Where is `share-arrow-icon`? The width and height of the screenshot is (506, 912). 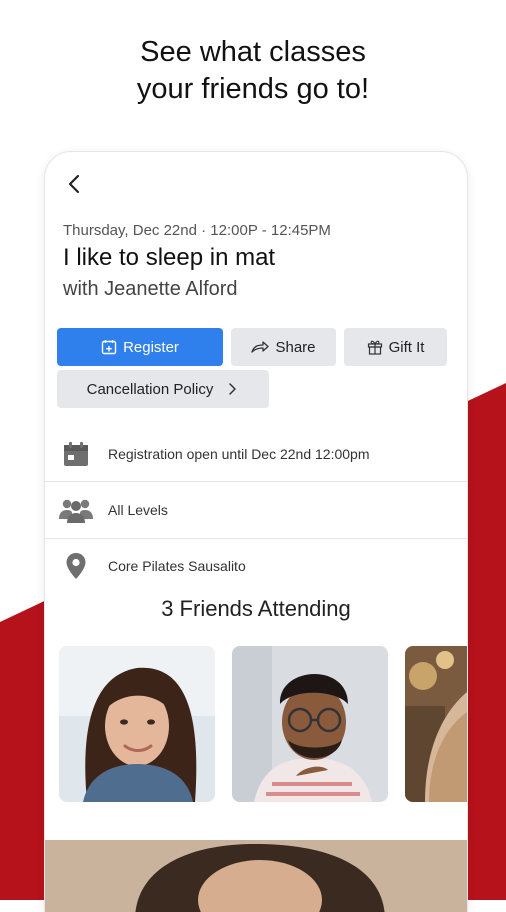
share-arrow-icon is located at coordinates (260, 347).